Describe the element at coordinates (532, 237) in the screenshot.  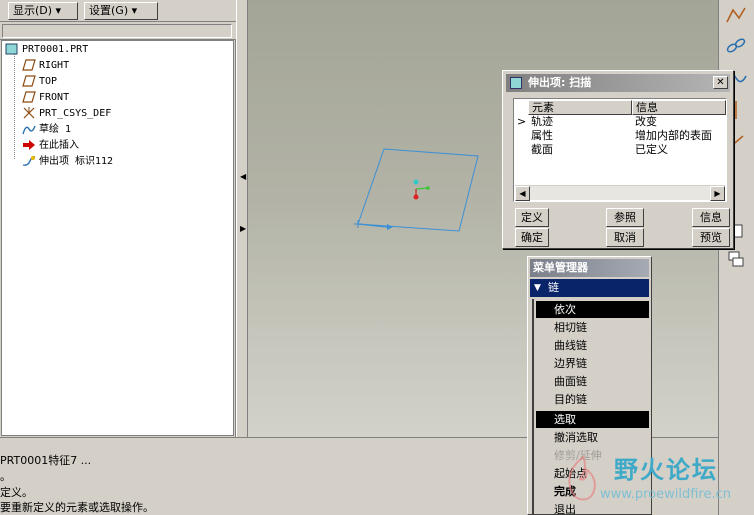
I see `ok-button: 确定` at that location.